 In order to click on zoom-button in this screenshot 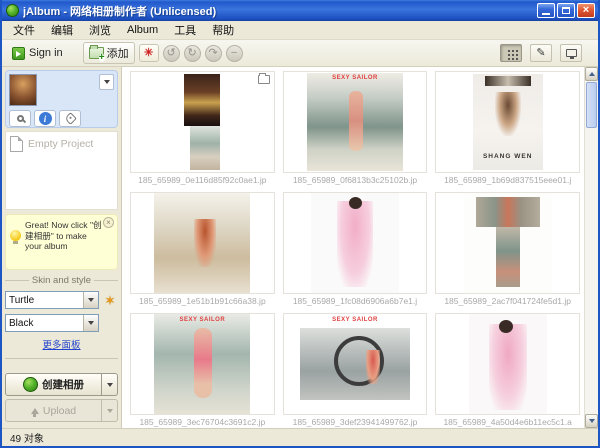, I will do `click(20, 118)`.